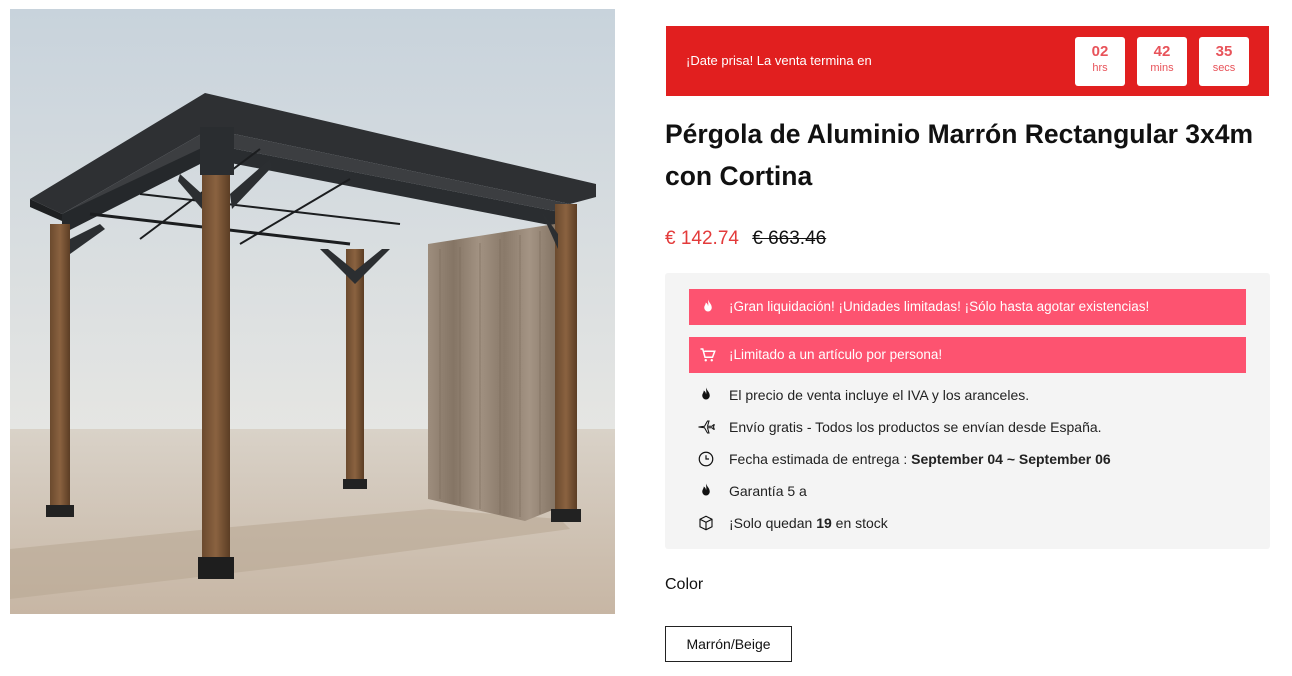 This screenshot has height=676, width=1292. What do you see at coordinates (779, 60) in the screenshot?
I see `countdown-label: ¡Date prisa! La venta termina en` at bounding box center [779, 60].